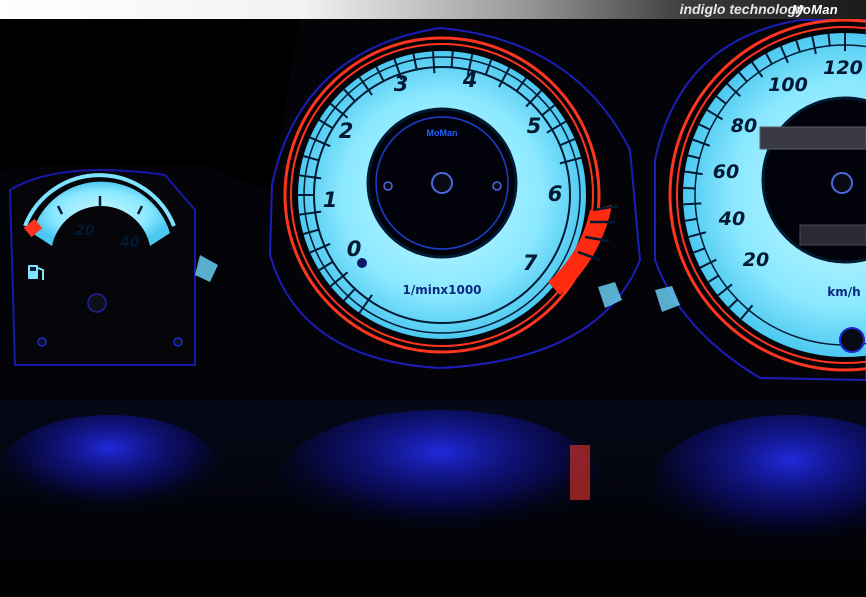  What do you see at coordinates (440, 480) in the screenshot?
I see `reflection-tacho` at bounding box center [440, 480].